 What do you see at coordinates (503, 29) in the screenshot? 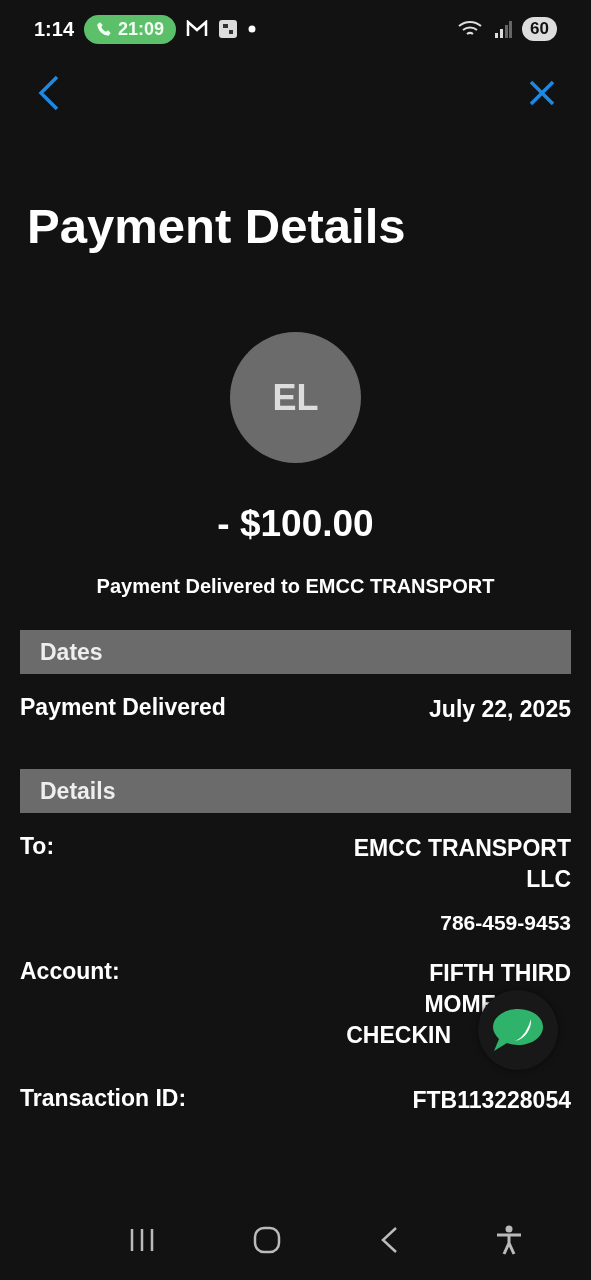
I see `signal-icon` at bounding box center [503, 29].